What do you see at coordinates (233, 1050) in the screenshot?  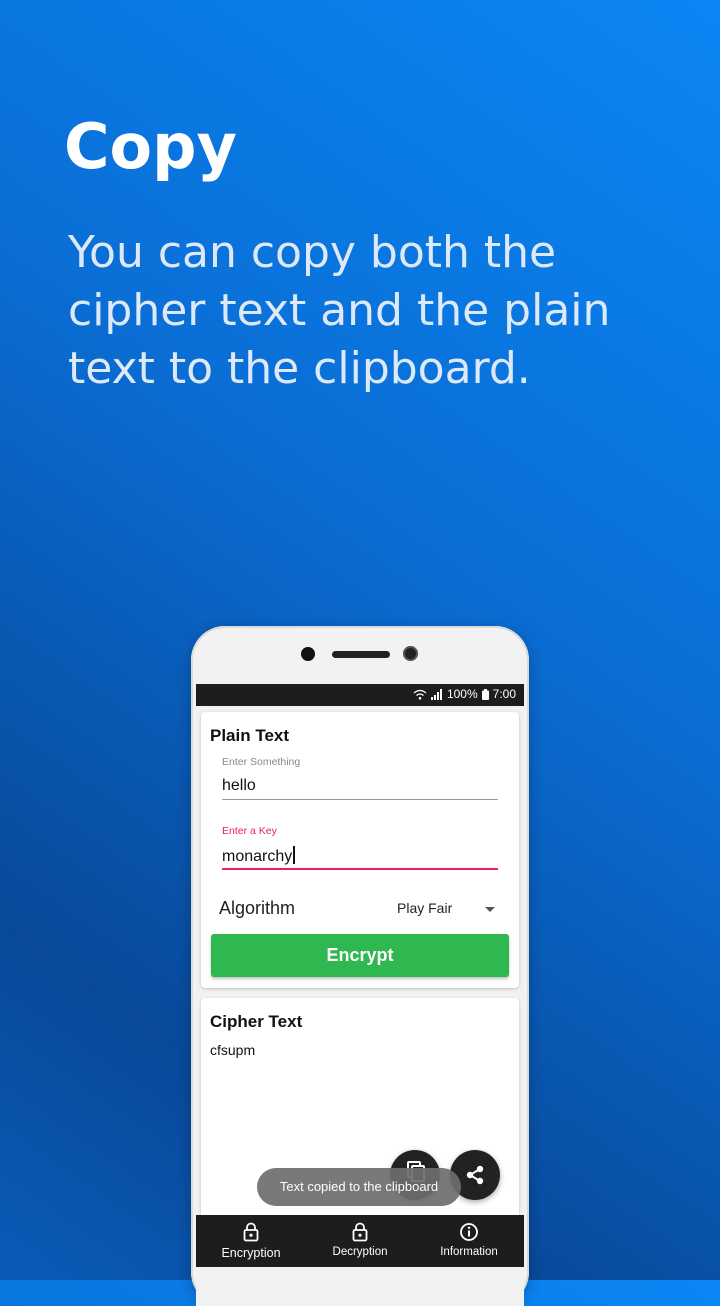 I see `cipher-text-value: cfsupm` at bounding box center [233, 1050].